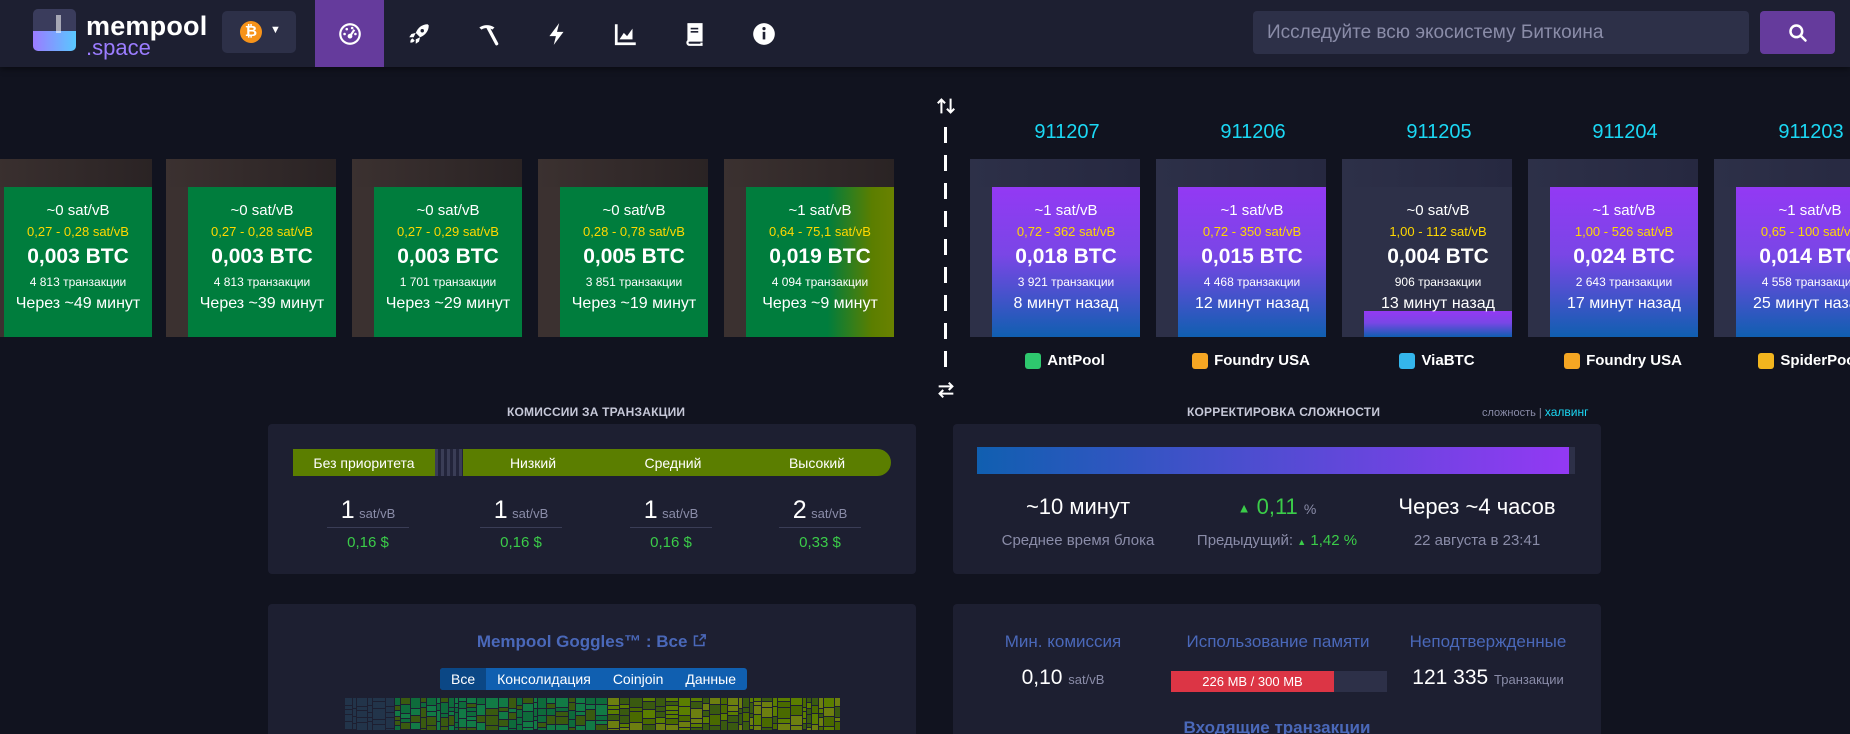 The image size is (1850, 734). What do you see at coordinates (763, 33) in the screenshot?
I see `nav-about` at bounding box center [763, 33].